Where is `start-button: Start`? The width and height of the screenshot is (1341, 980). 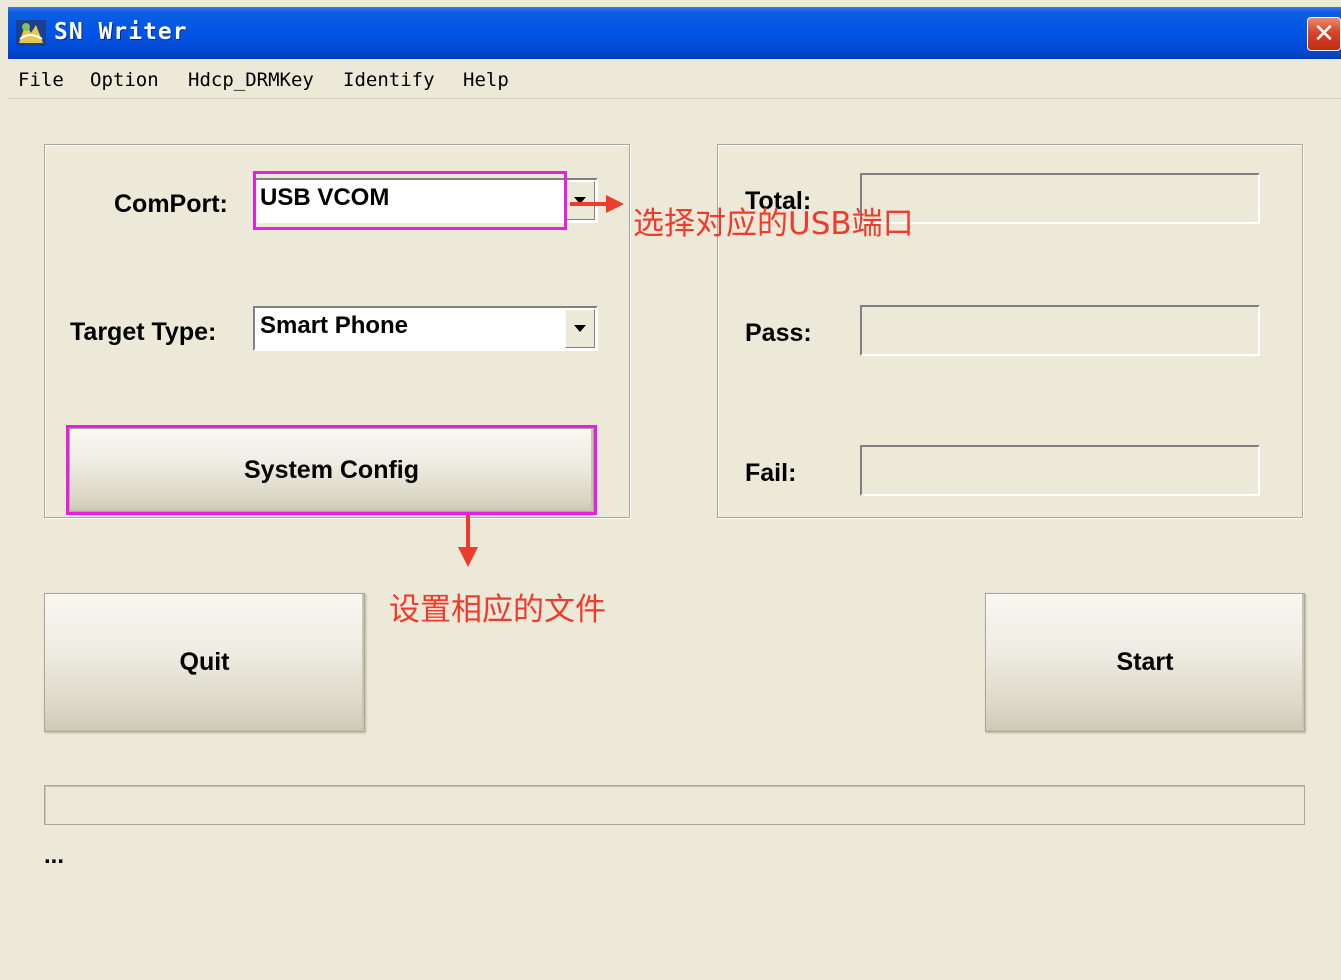
start-button: Start is located at coordinates (1145, 662).